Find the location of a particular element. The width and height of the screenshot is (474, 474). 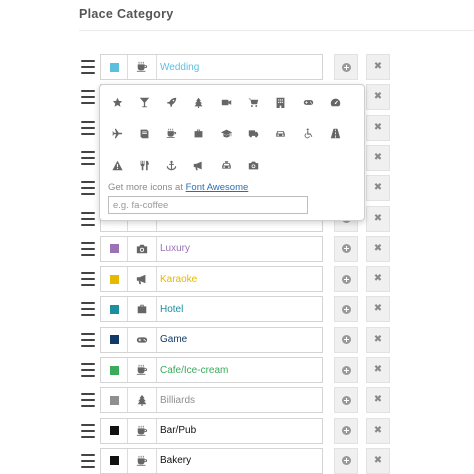

bullhorn-icon is located at coordinates (199, 165).